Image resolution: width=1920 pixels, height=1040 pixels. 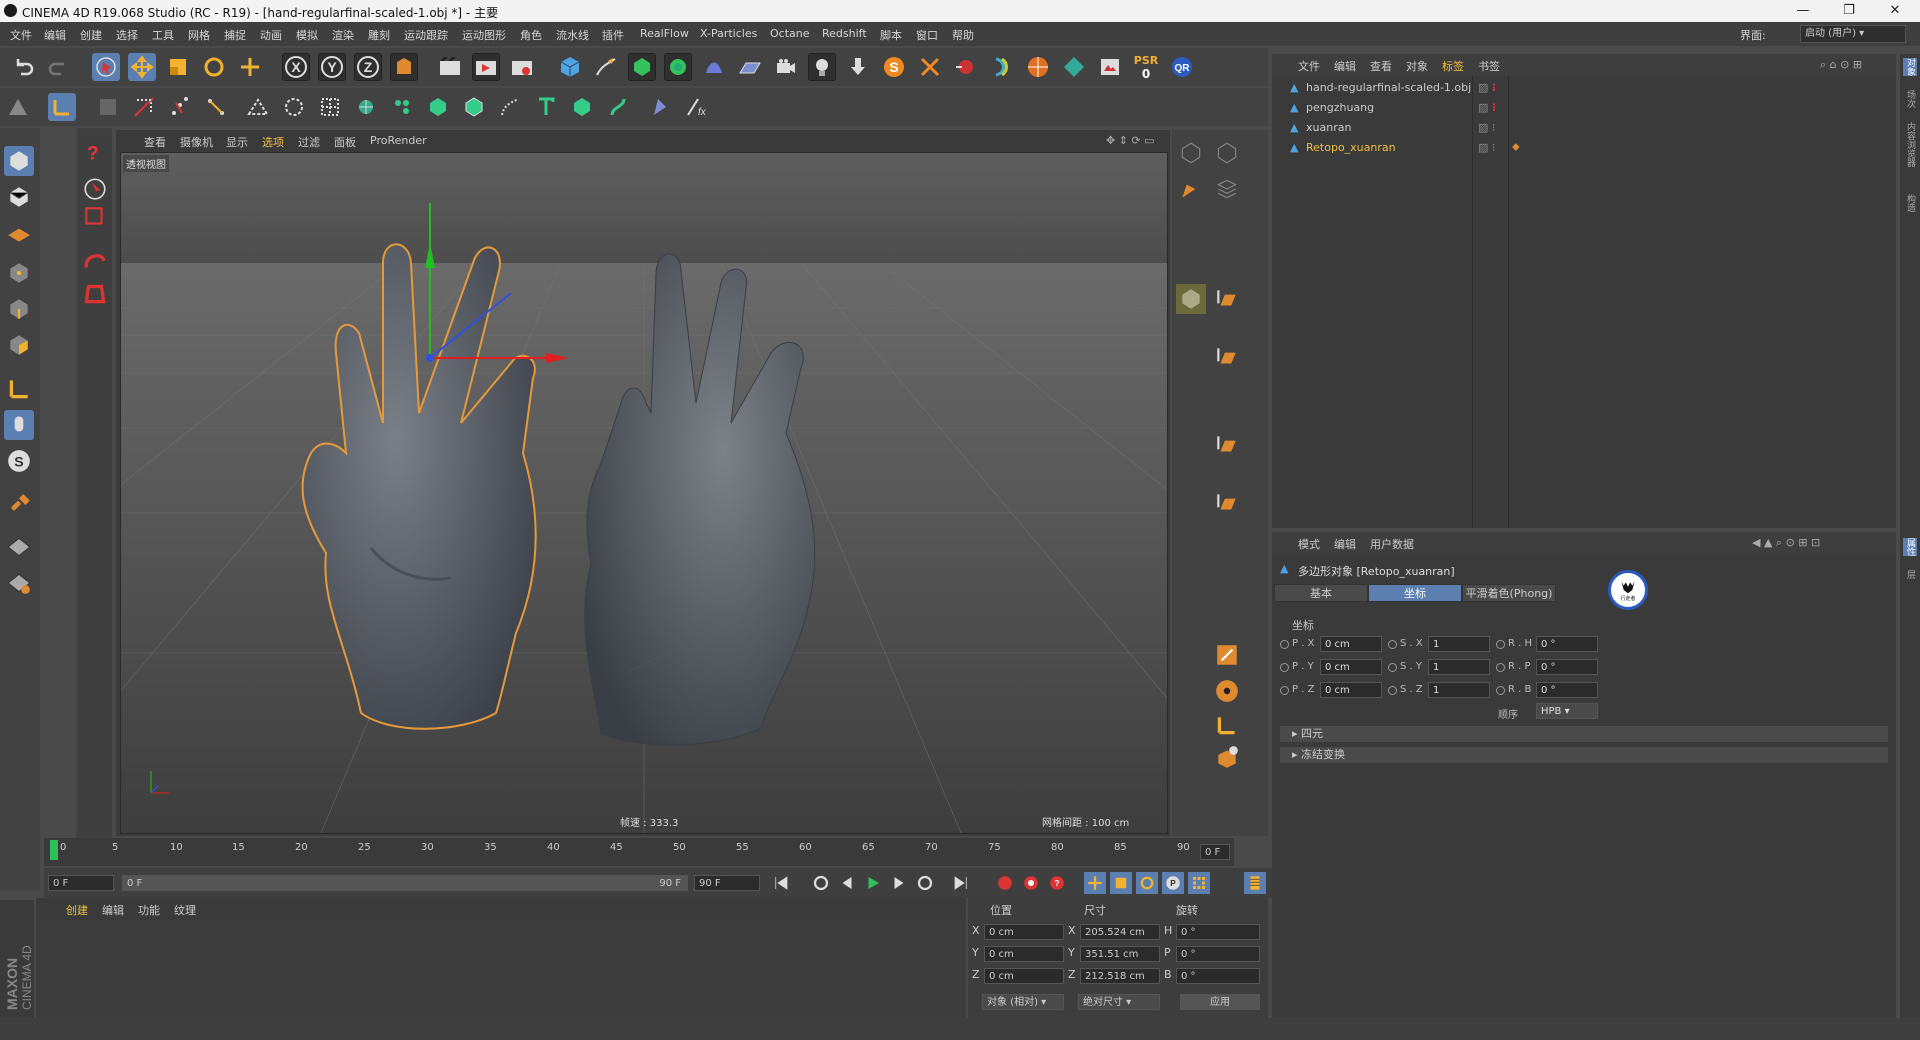 I want to click on render-view-icon, so click(x=450, y=67).